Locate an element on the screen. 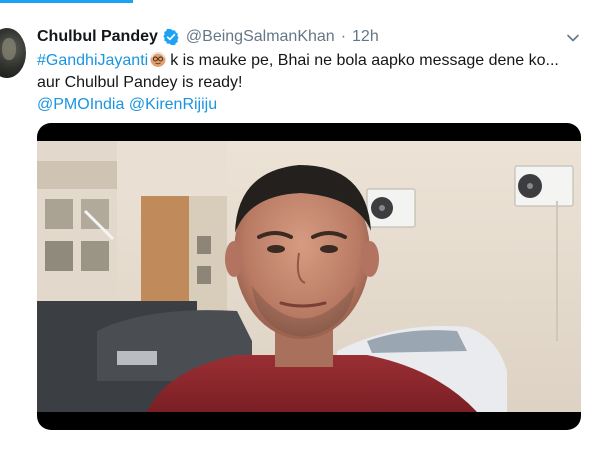 Image resolution: width=600 pixels, height=450 pixels. avatar-image is located at coordinates (9, 49).